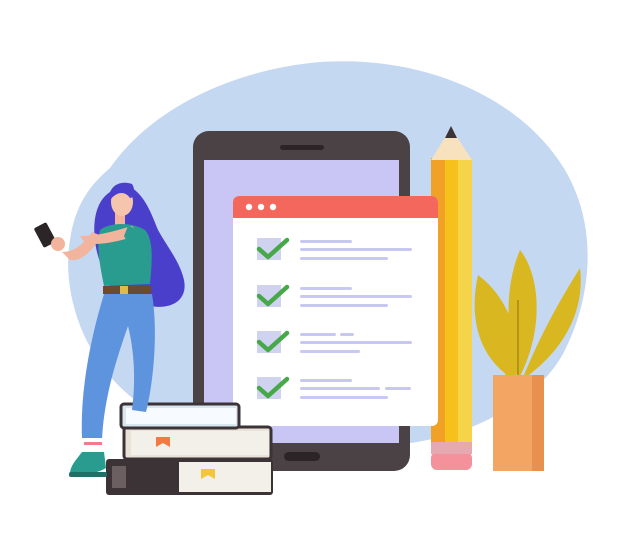  What do you see at coordinates (302, 147) in the screenshot?
I see `phone-speaker` at bounding box center [302, 147].